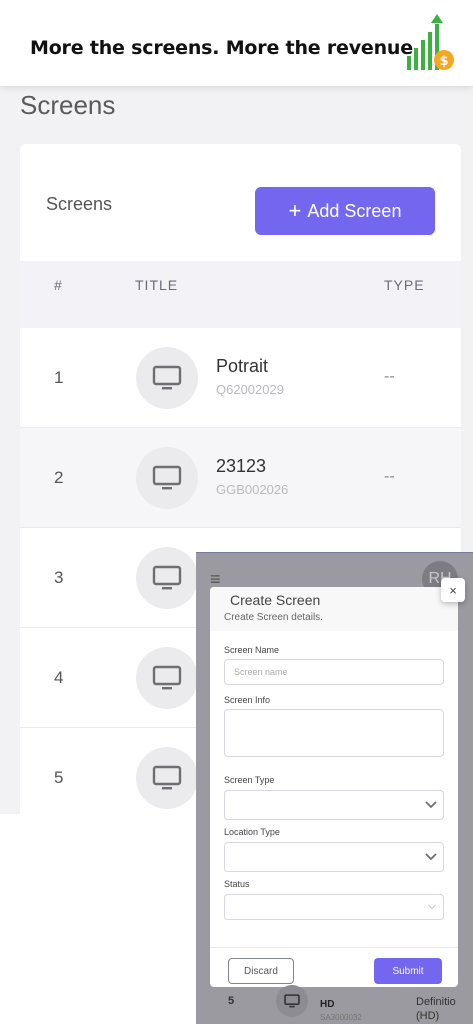  Describe the element at coordinates (404, 285) in the screenshot. I see `column-header-type: TYPE` at that location.